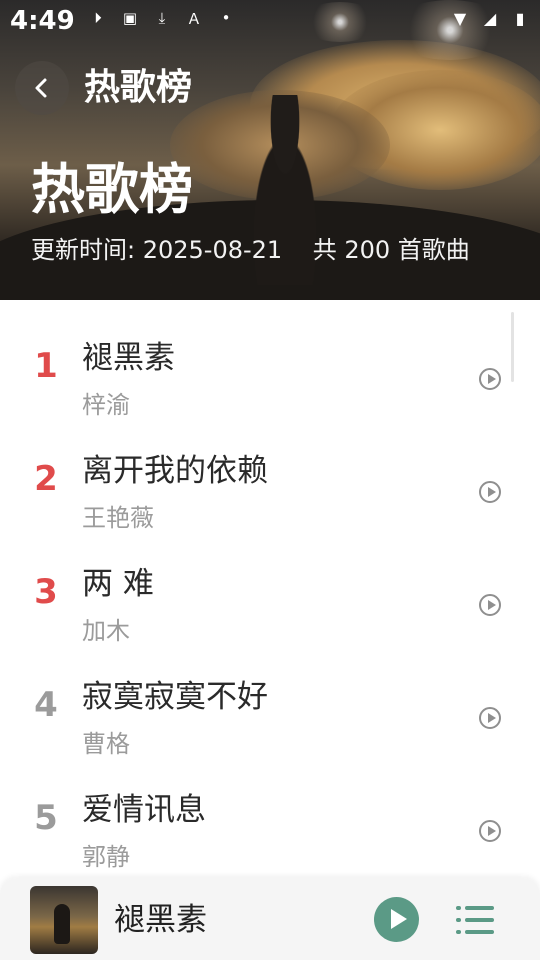  What do you see at coordinates (270, 820) in the screenshot?
I see `list-item: 5 爱情讯息 郭静` at bounding box center [270, 820].